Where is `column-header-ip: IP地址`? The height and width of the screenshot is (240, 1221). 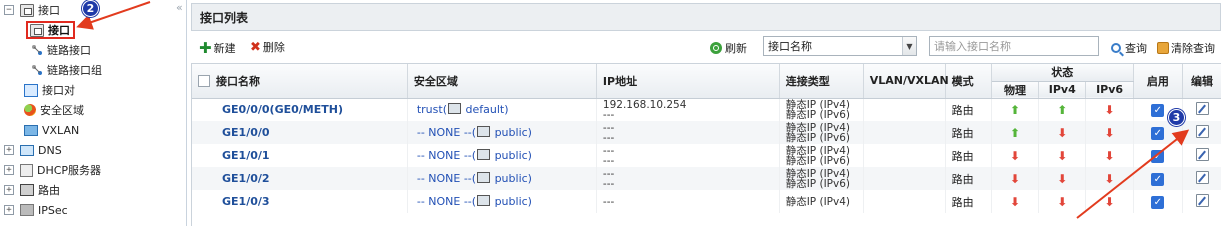 column-header-ip: IP地址 is located at coordinates (688, 81).